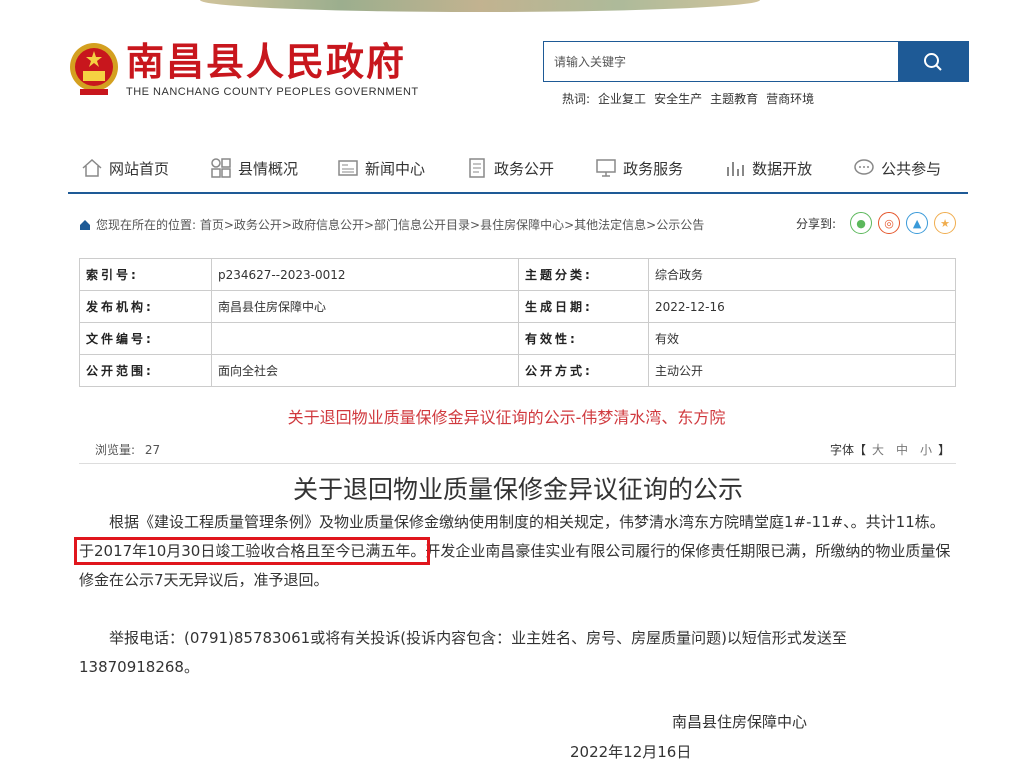 Image resolution: width=1013 pixels, height=784 pixels. I want to click on table-label: 索引号:, so click(145, 274).